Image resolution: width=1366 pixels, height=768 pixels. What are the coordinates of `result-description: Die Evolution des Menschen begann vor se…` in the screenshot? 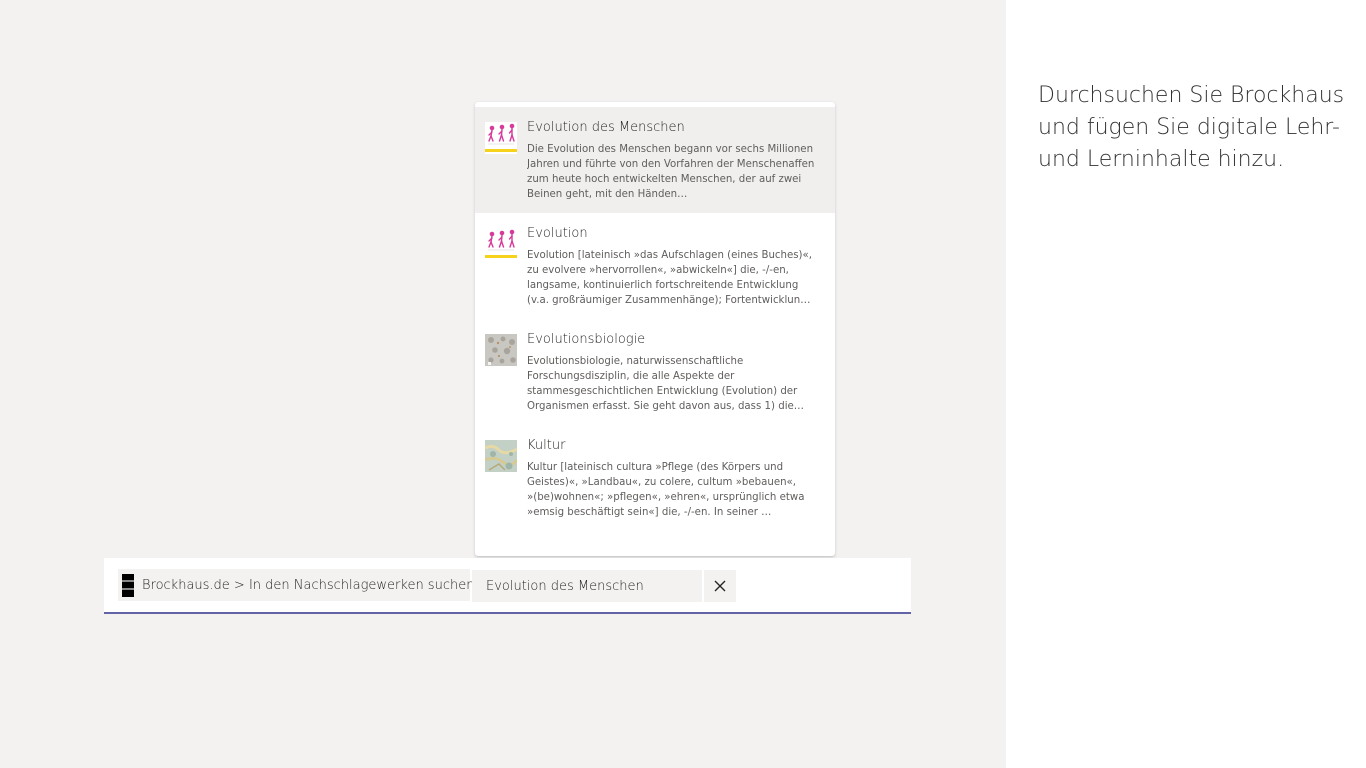 It's located at (671, 172).